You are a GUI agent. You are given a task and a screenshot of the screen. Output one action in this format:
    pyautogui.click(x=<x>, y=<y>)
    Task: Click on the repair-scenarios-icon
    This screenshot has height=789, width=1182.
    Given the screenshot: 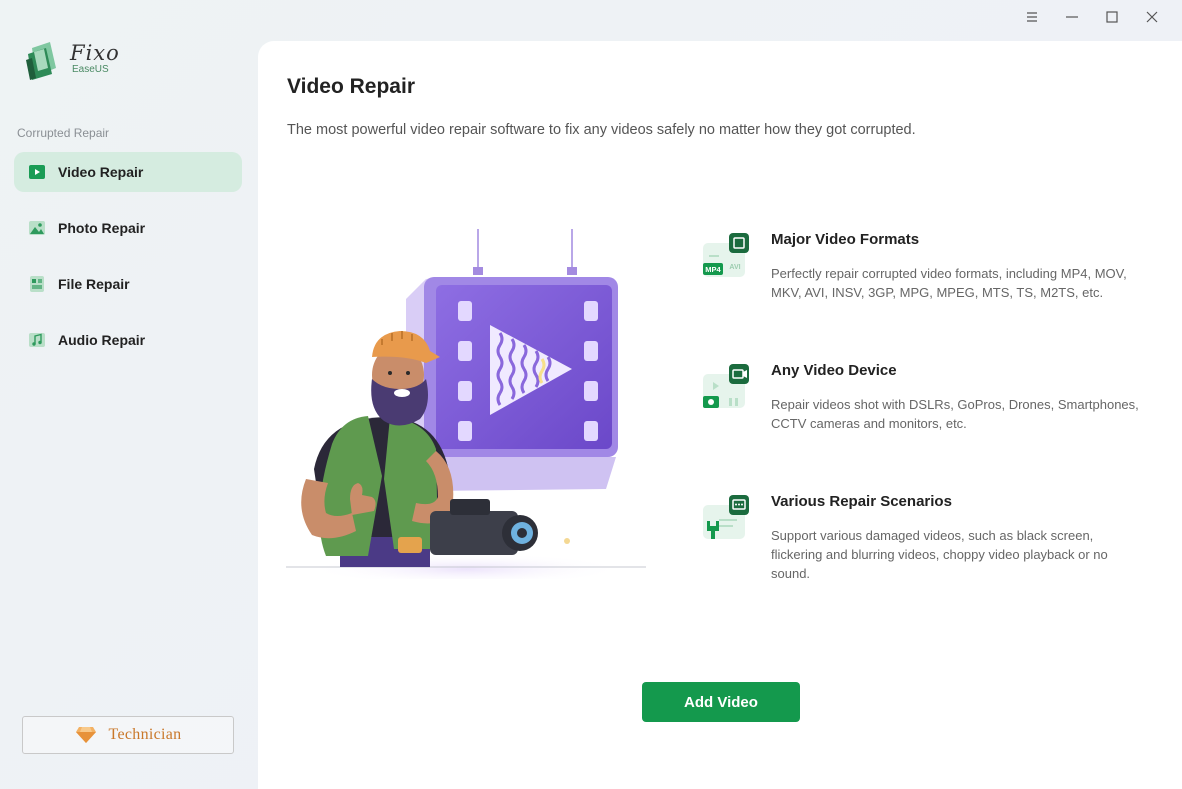 What is the action you would take?
    pyautogui.click(x=726, y=517)
    